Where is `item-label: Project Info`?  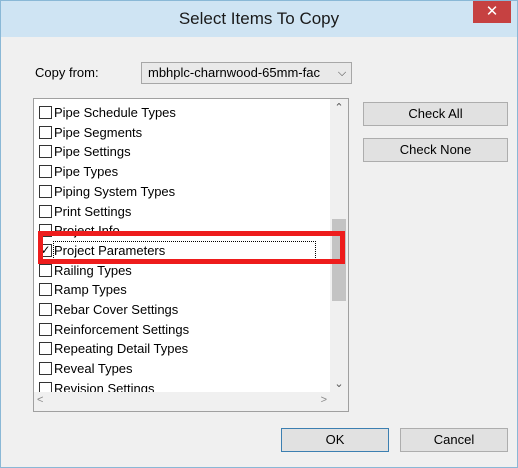
item-label: Project Info is located at coordinates (87, 231).